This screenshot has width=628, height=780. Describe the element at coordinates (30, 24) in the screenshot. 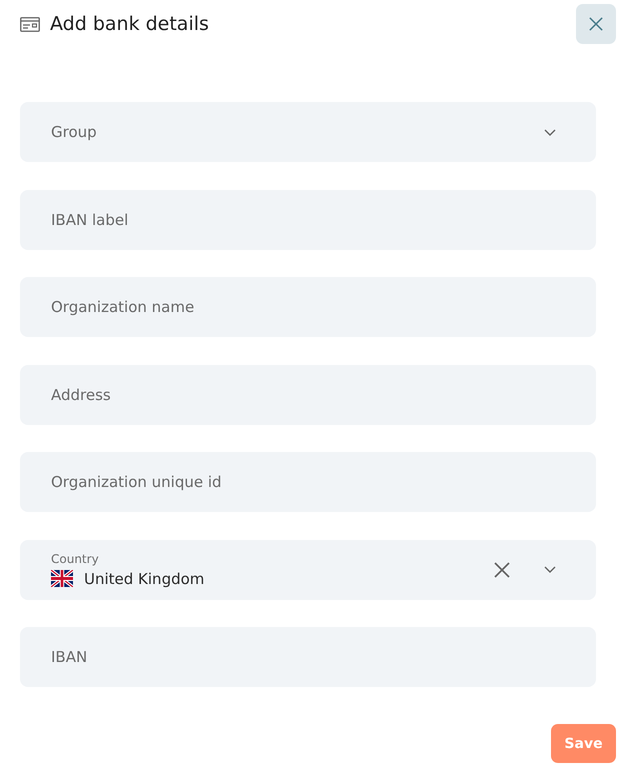

I see `card-icon` at that location.